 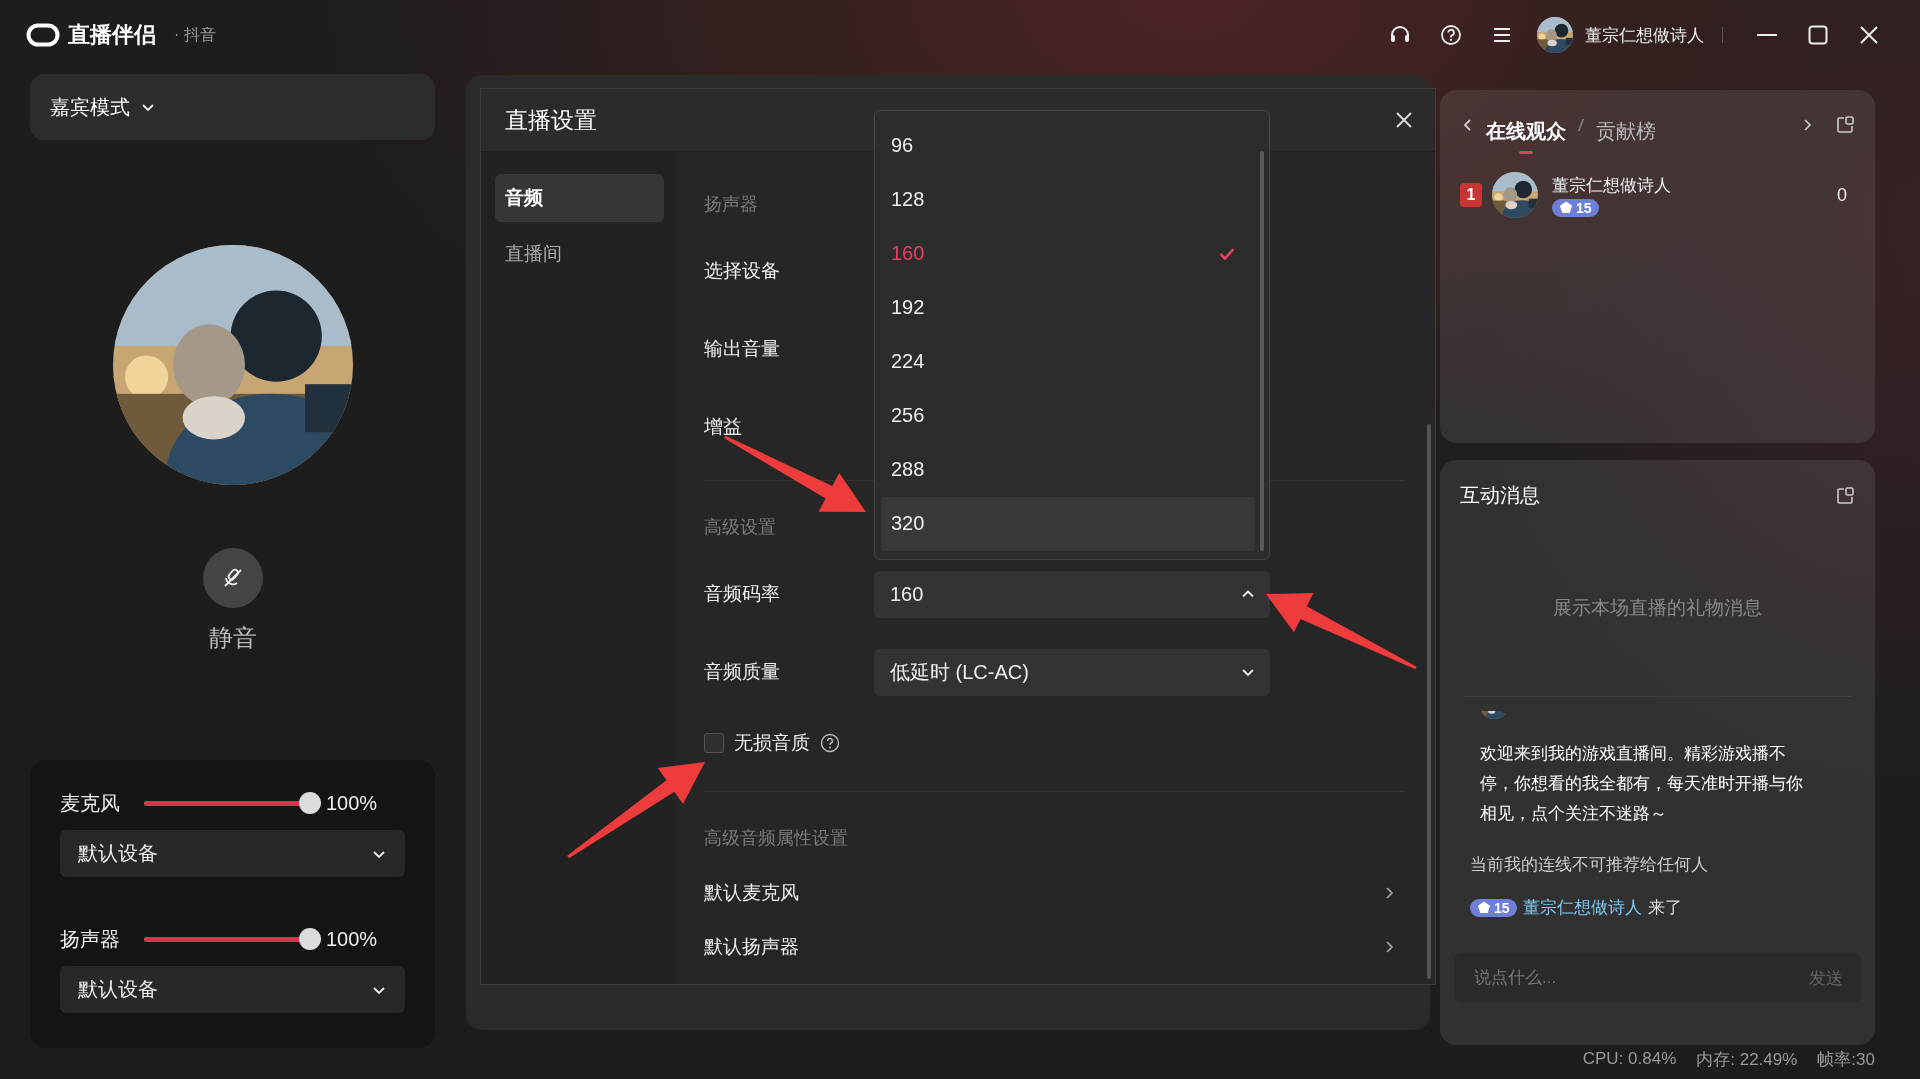 I want to click on select-field: 160, so click(x=1072, y=594).